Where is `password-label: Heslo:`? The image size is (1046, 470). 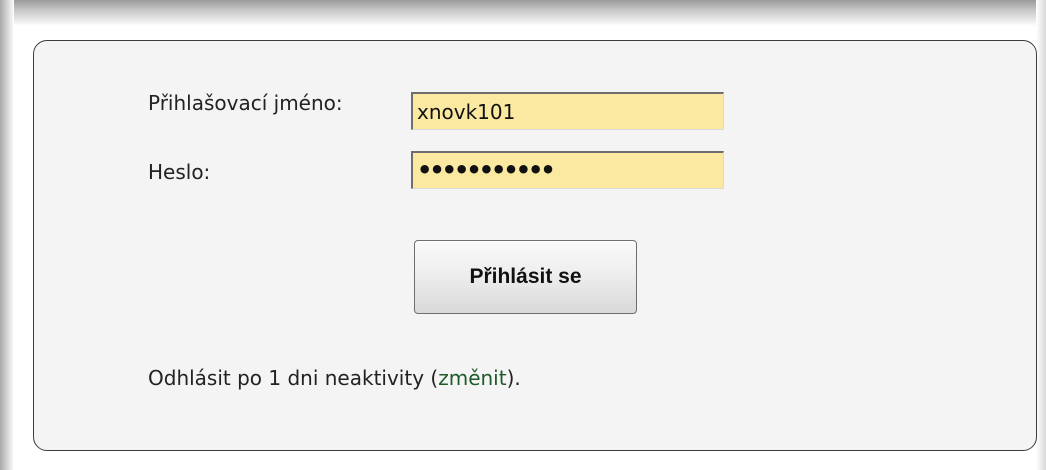
password-label: Heslo: is located at coordinates (179, 172).